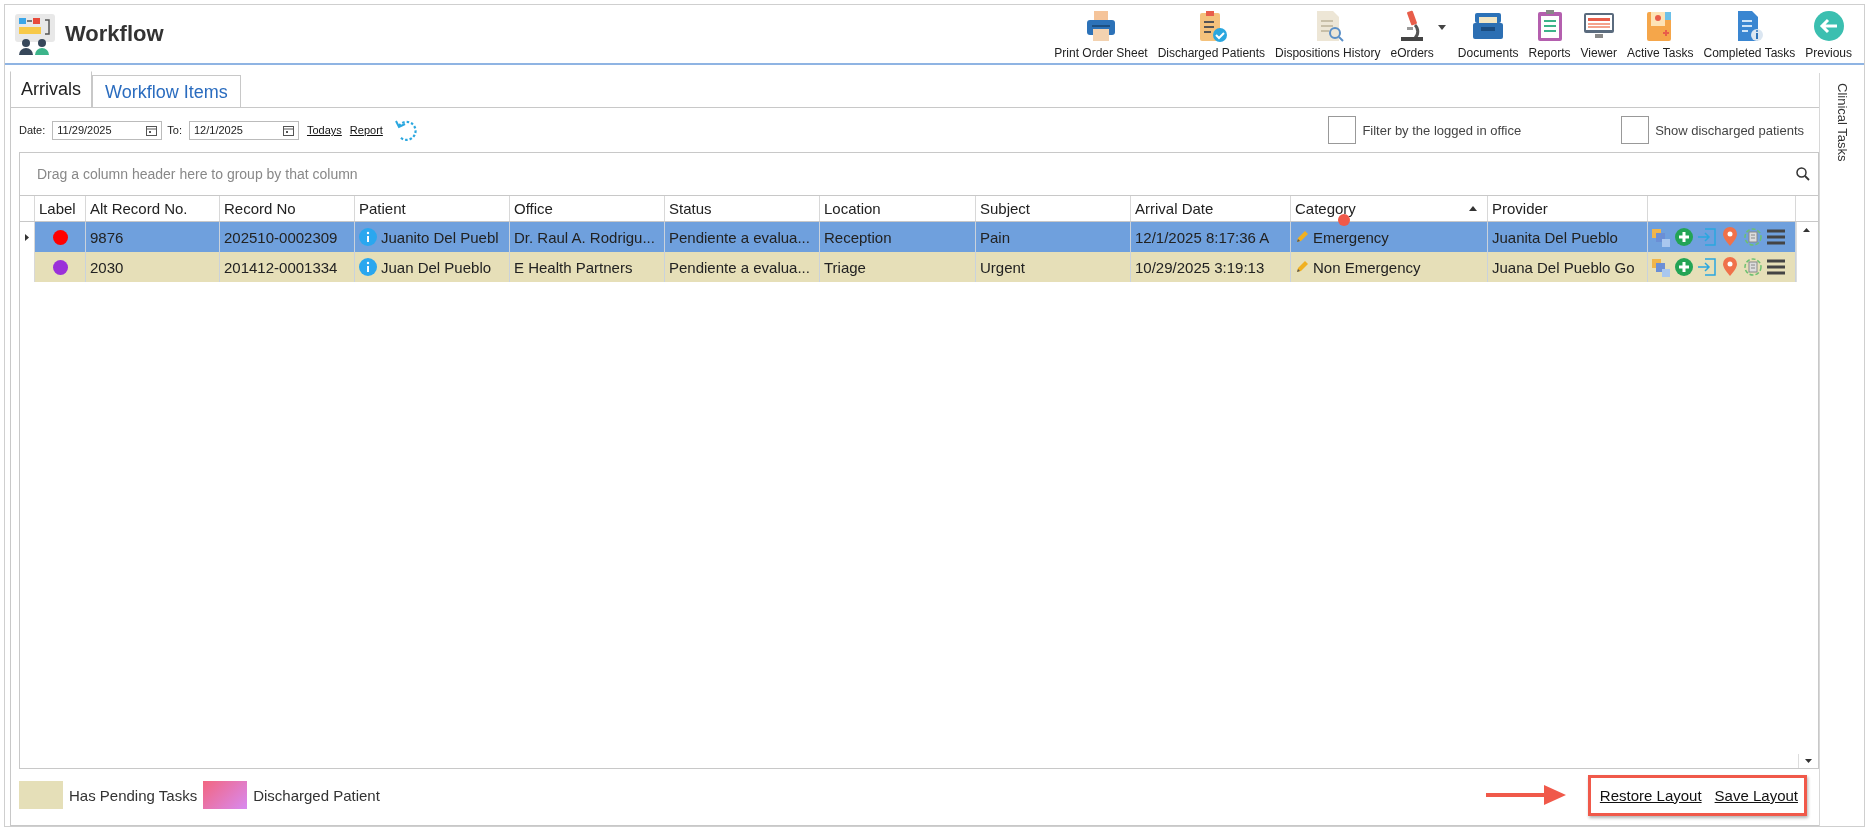 Image resolution: width=1869 pixels, height=831 pixels. Describe the element at coordinates (1367, 267) in the screenshot. I see `table-cell: Non Emergency` at that location.